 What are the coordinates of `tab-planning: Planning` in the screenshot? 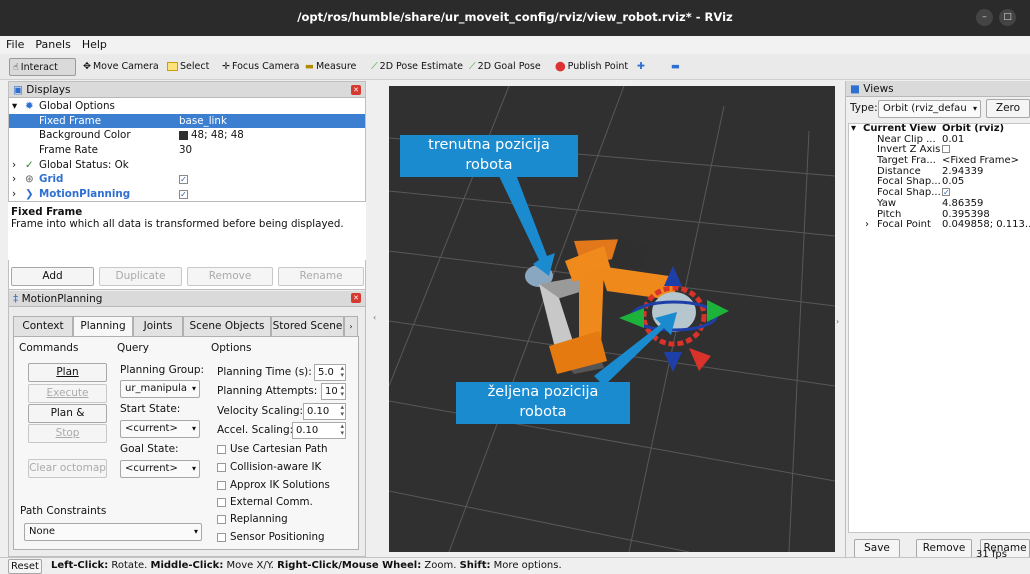 It's located at (103, 326).